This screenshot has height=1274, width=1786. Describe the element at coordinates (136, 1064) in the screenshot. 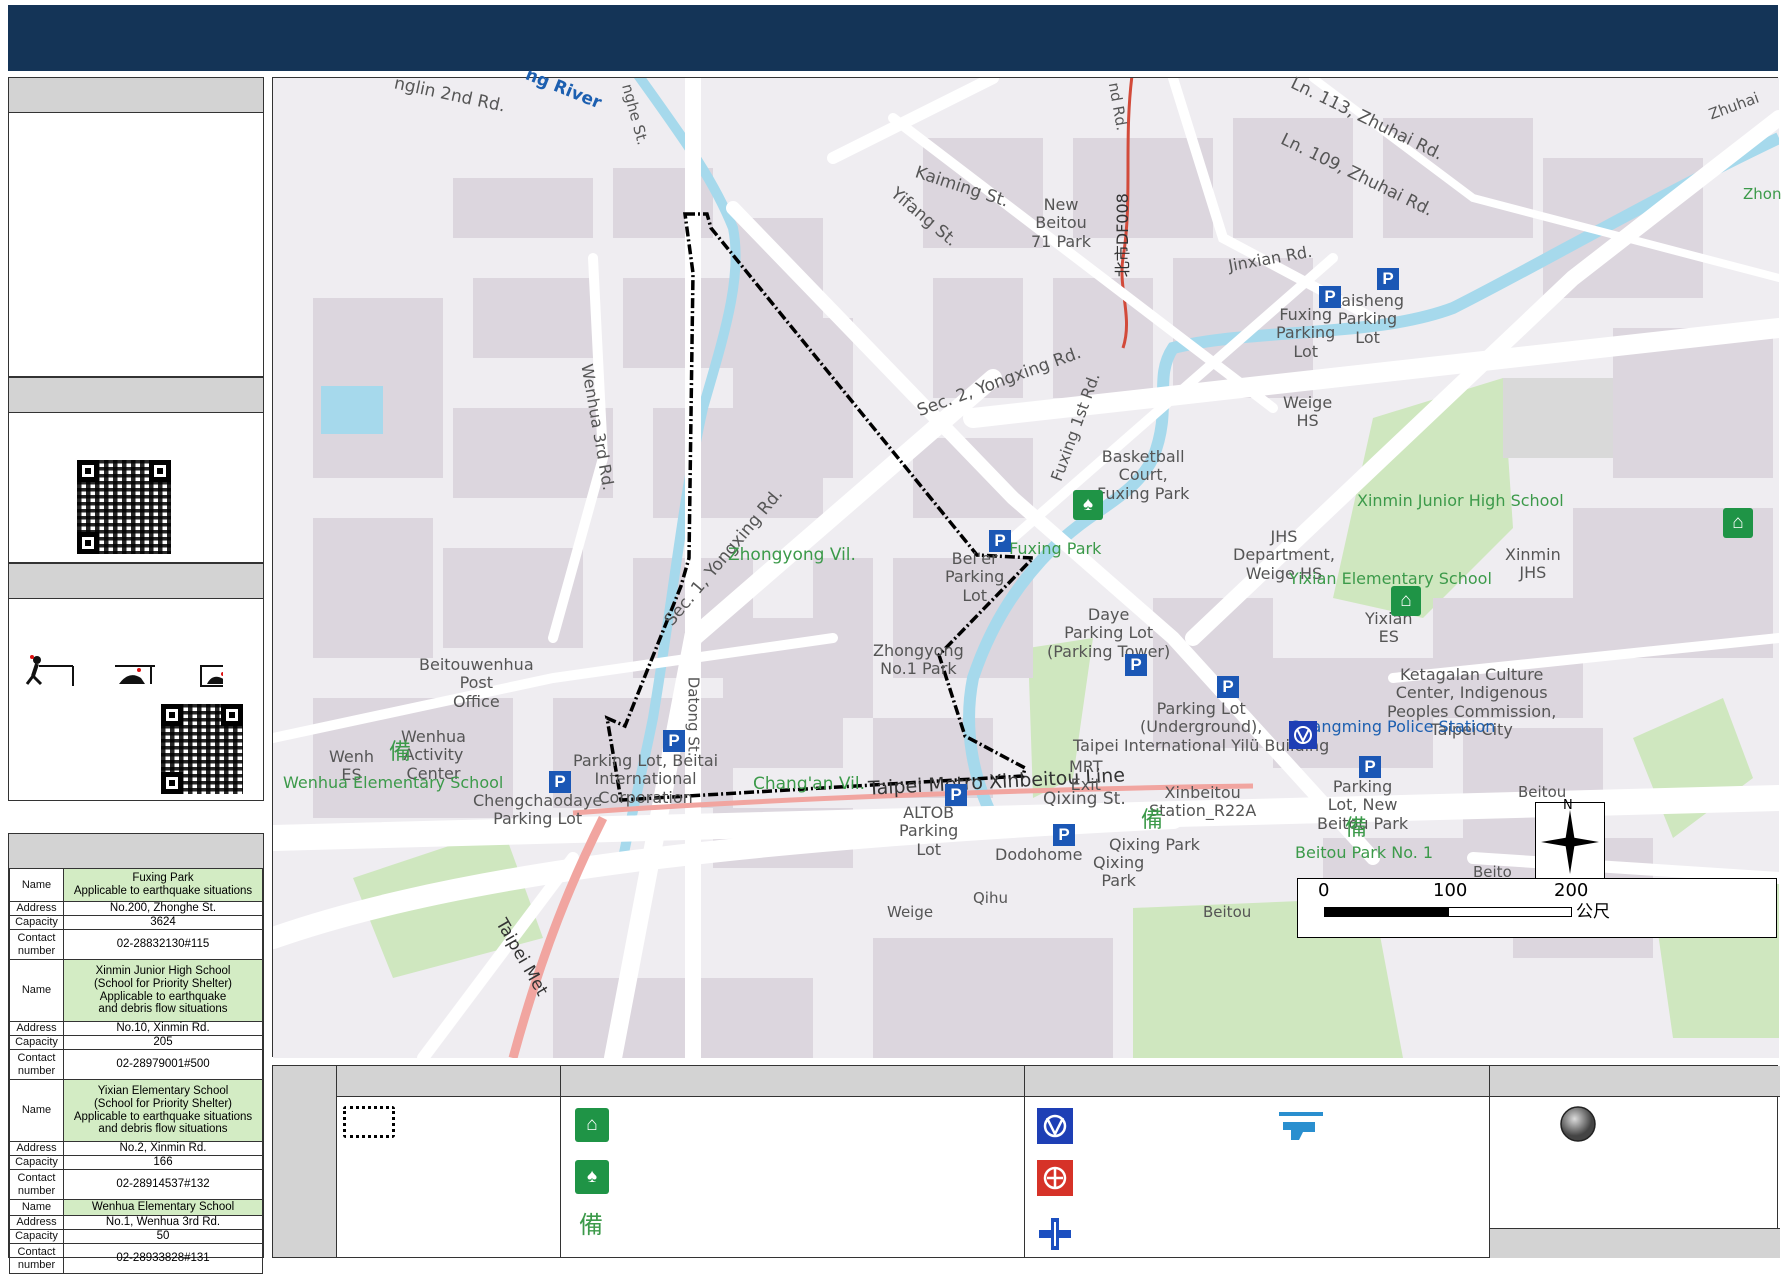

I see `shelter-row-contact: Contact number 02-28979001#500` at that location.